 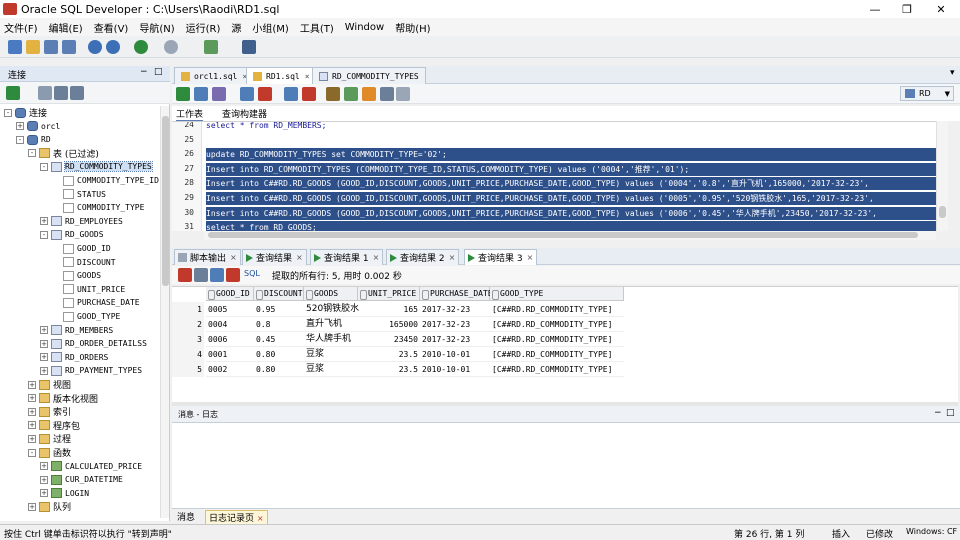 What do you see at coordinates (96, 302) in the screenshot?
I see `tree-node: PURCHASE_DATE` at bounding box center [96, 302].